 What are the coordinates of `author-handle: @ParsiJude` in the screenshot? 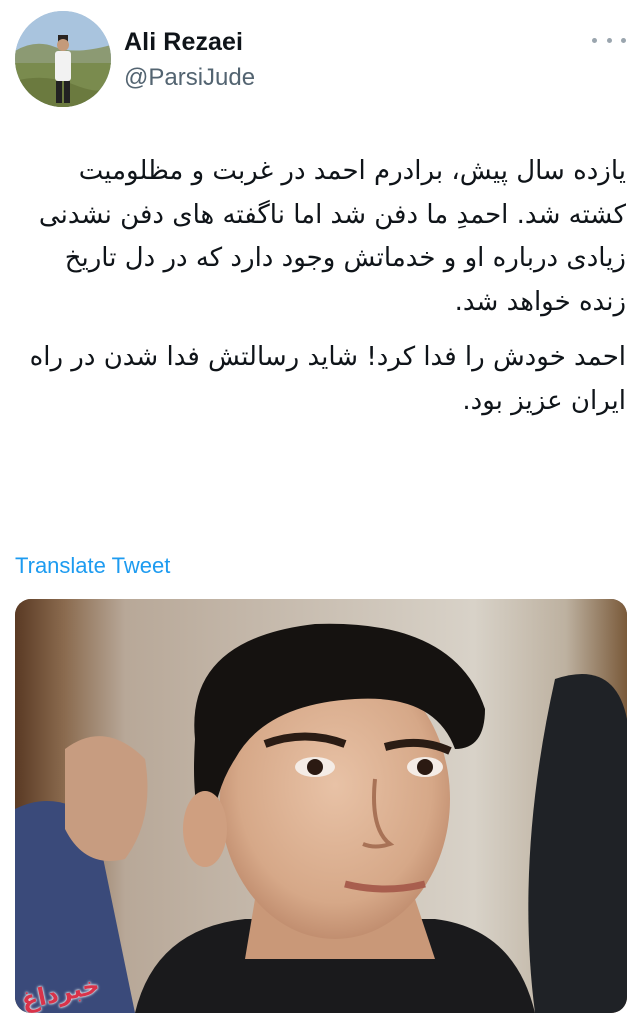 It's located at (189, 78).